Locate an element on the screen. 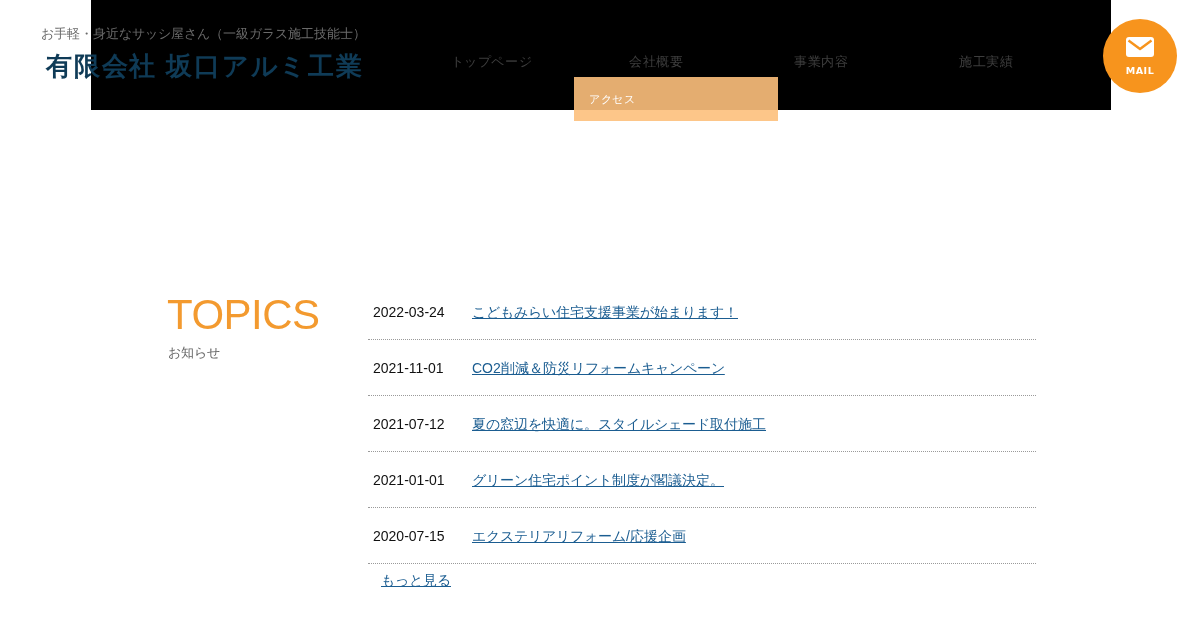 This screenshot has height=632, width=1200. topic-link: エクステリアリフォーム/応援企画 is located at coordinates (579, 535).